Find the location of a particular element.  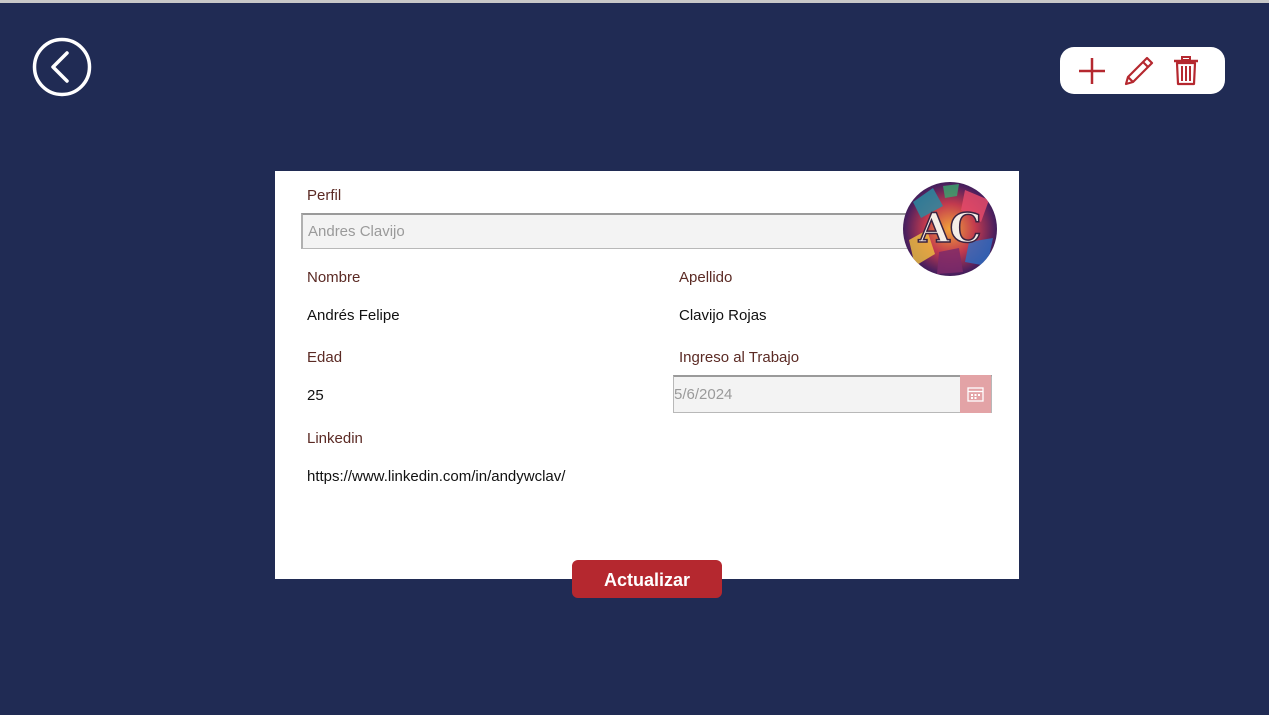

age-label: Edad is located at coordinates (325, 357).